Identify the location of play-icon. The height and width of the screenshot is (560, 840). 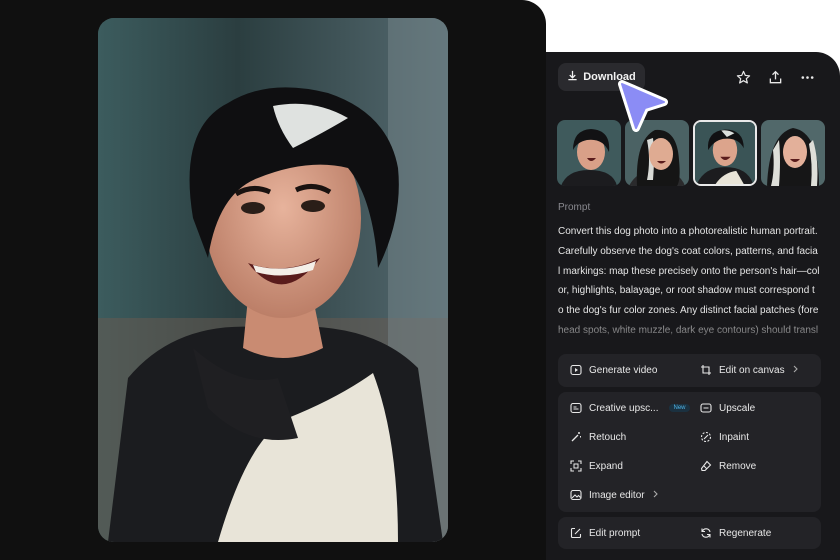
(576, 370).